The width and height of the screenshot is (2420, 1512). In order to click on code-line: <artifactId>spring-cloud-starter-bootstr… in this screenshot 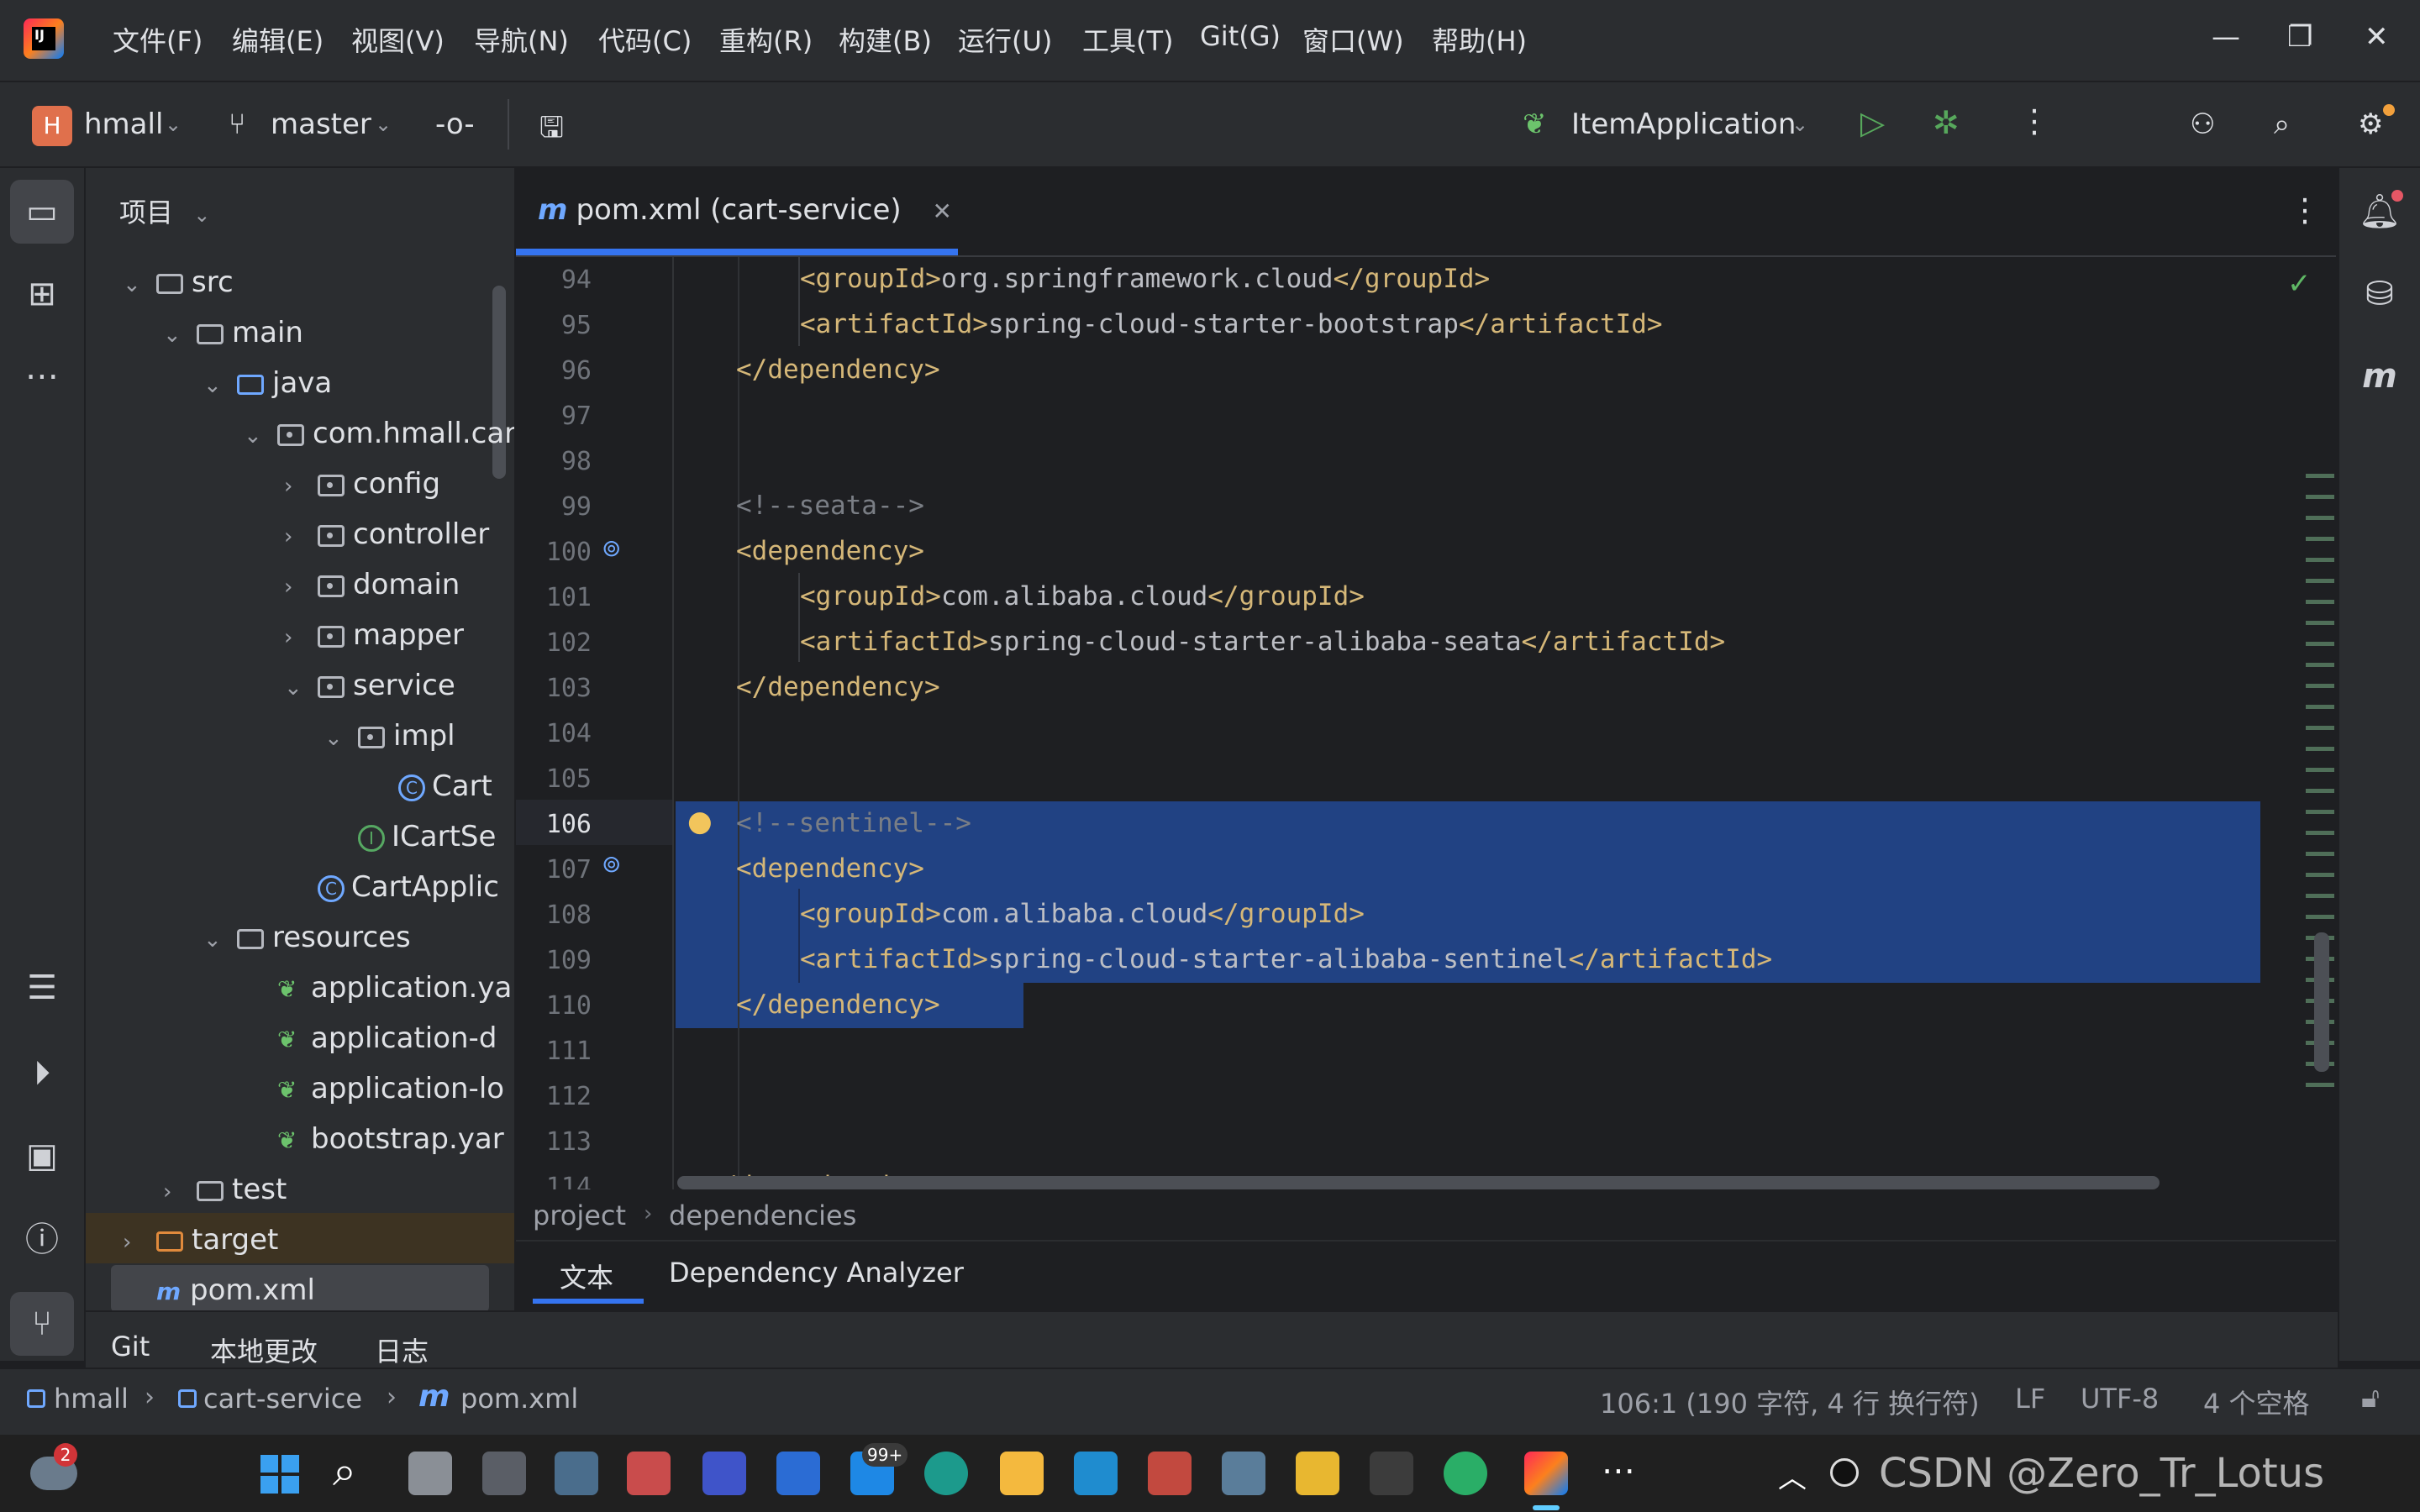, I will do `click(1231, 324)`.